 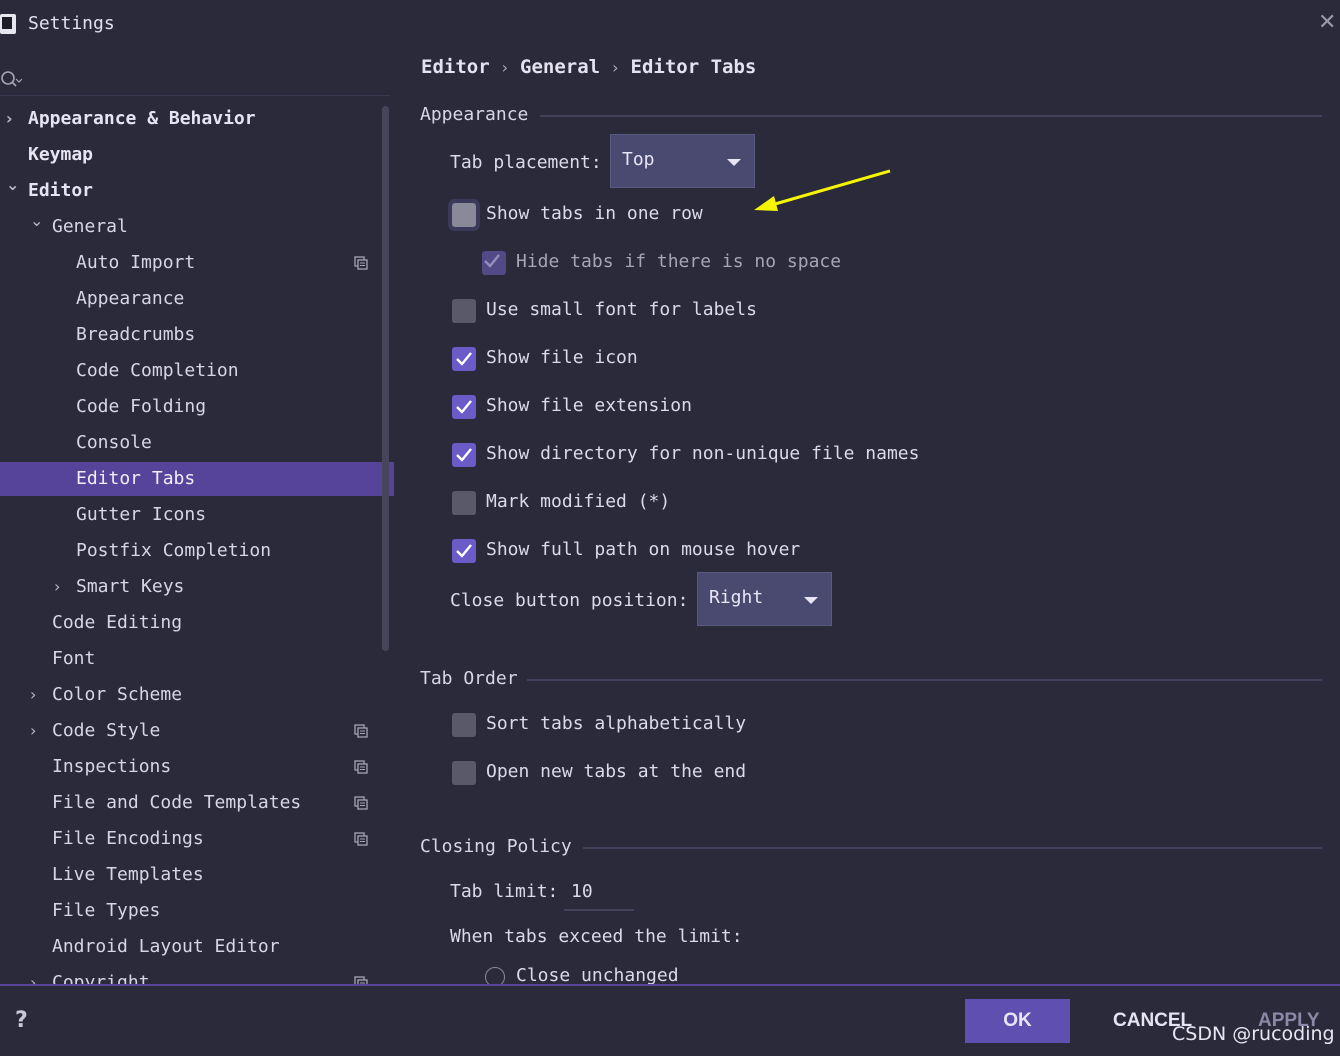 I want to click on close-button-position-select: Right, so click(x=764, y=599).